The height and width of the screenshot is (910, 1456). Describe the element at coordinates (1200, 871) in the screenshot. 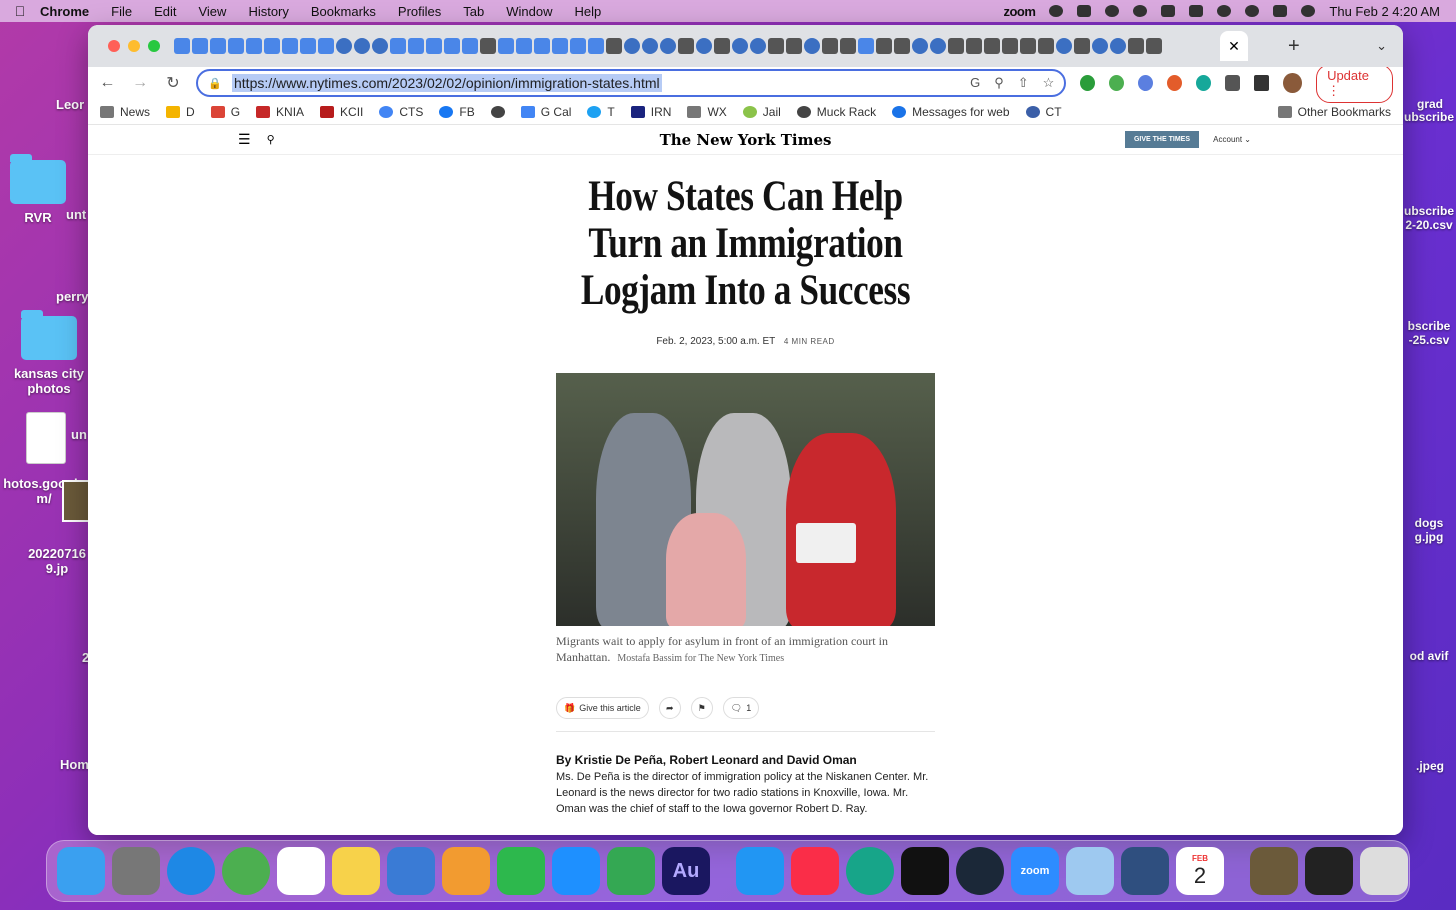

I see `calendar-icon: FEB 2` at that location.